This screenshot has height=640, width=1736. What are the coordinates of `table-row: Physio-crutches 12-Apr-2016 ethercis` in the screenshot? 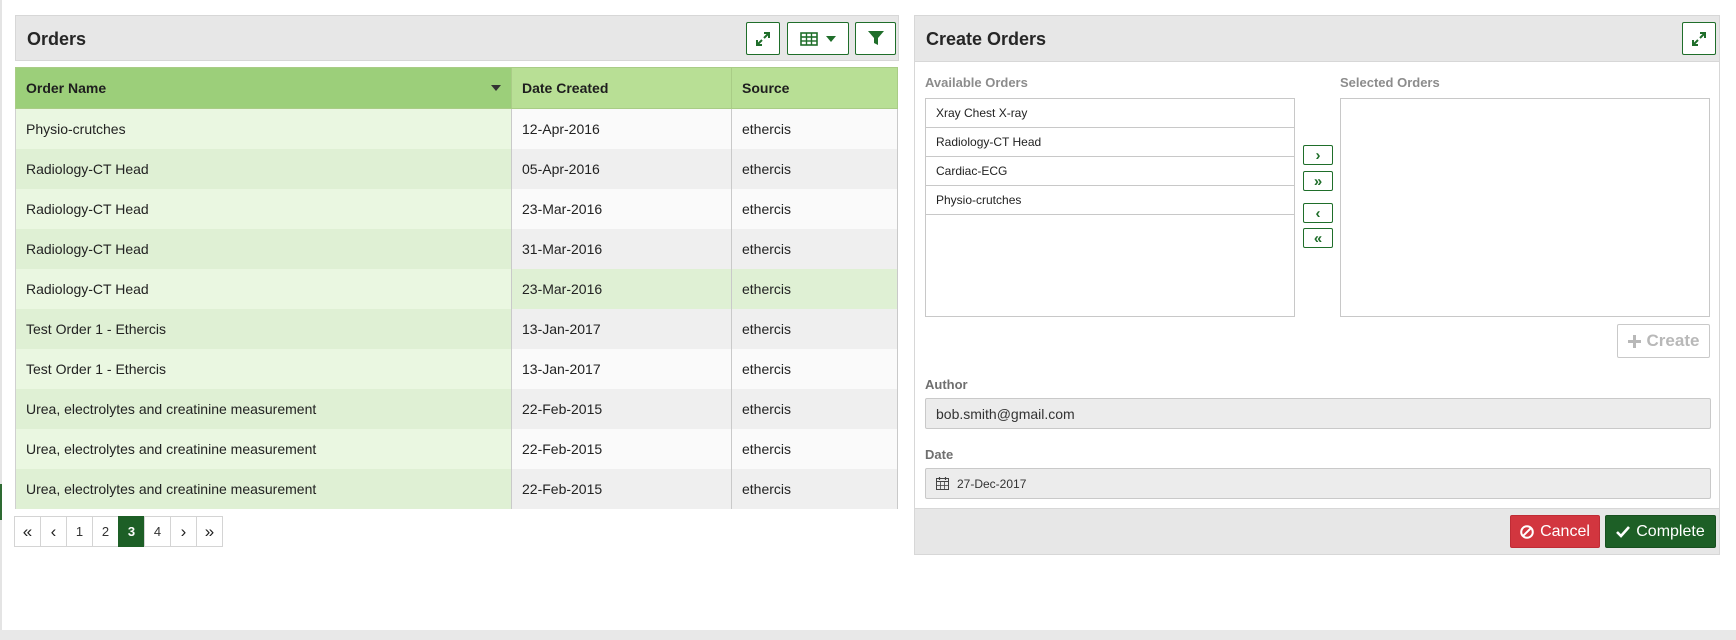 It's located at (456, 128).